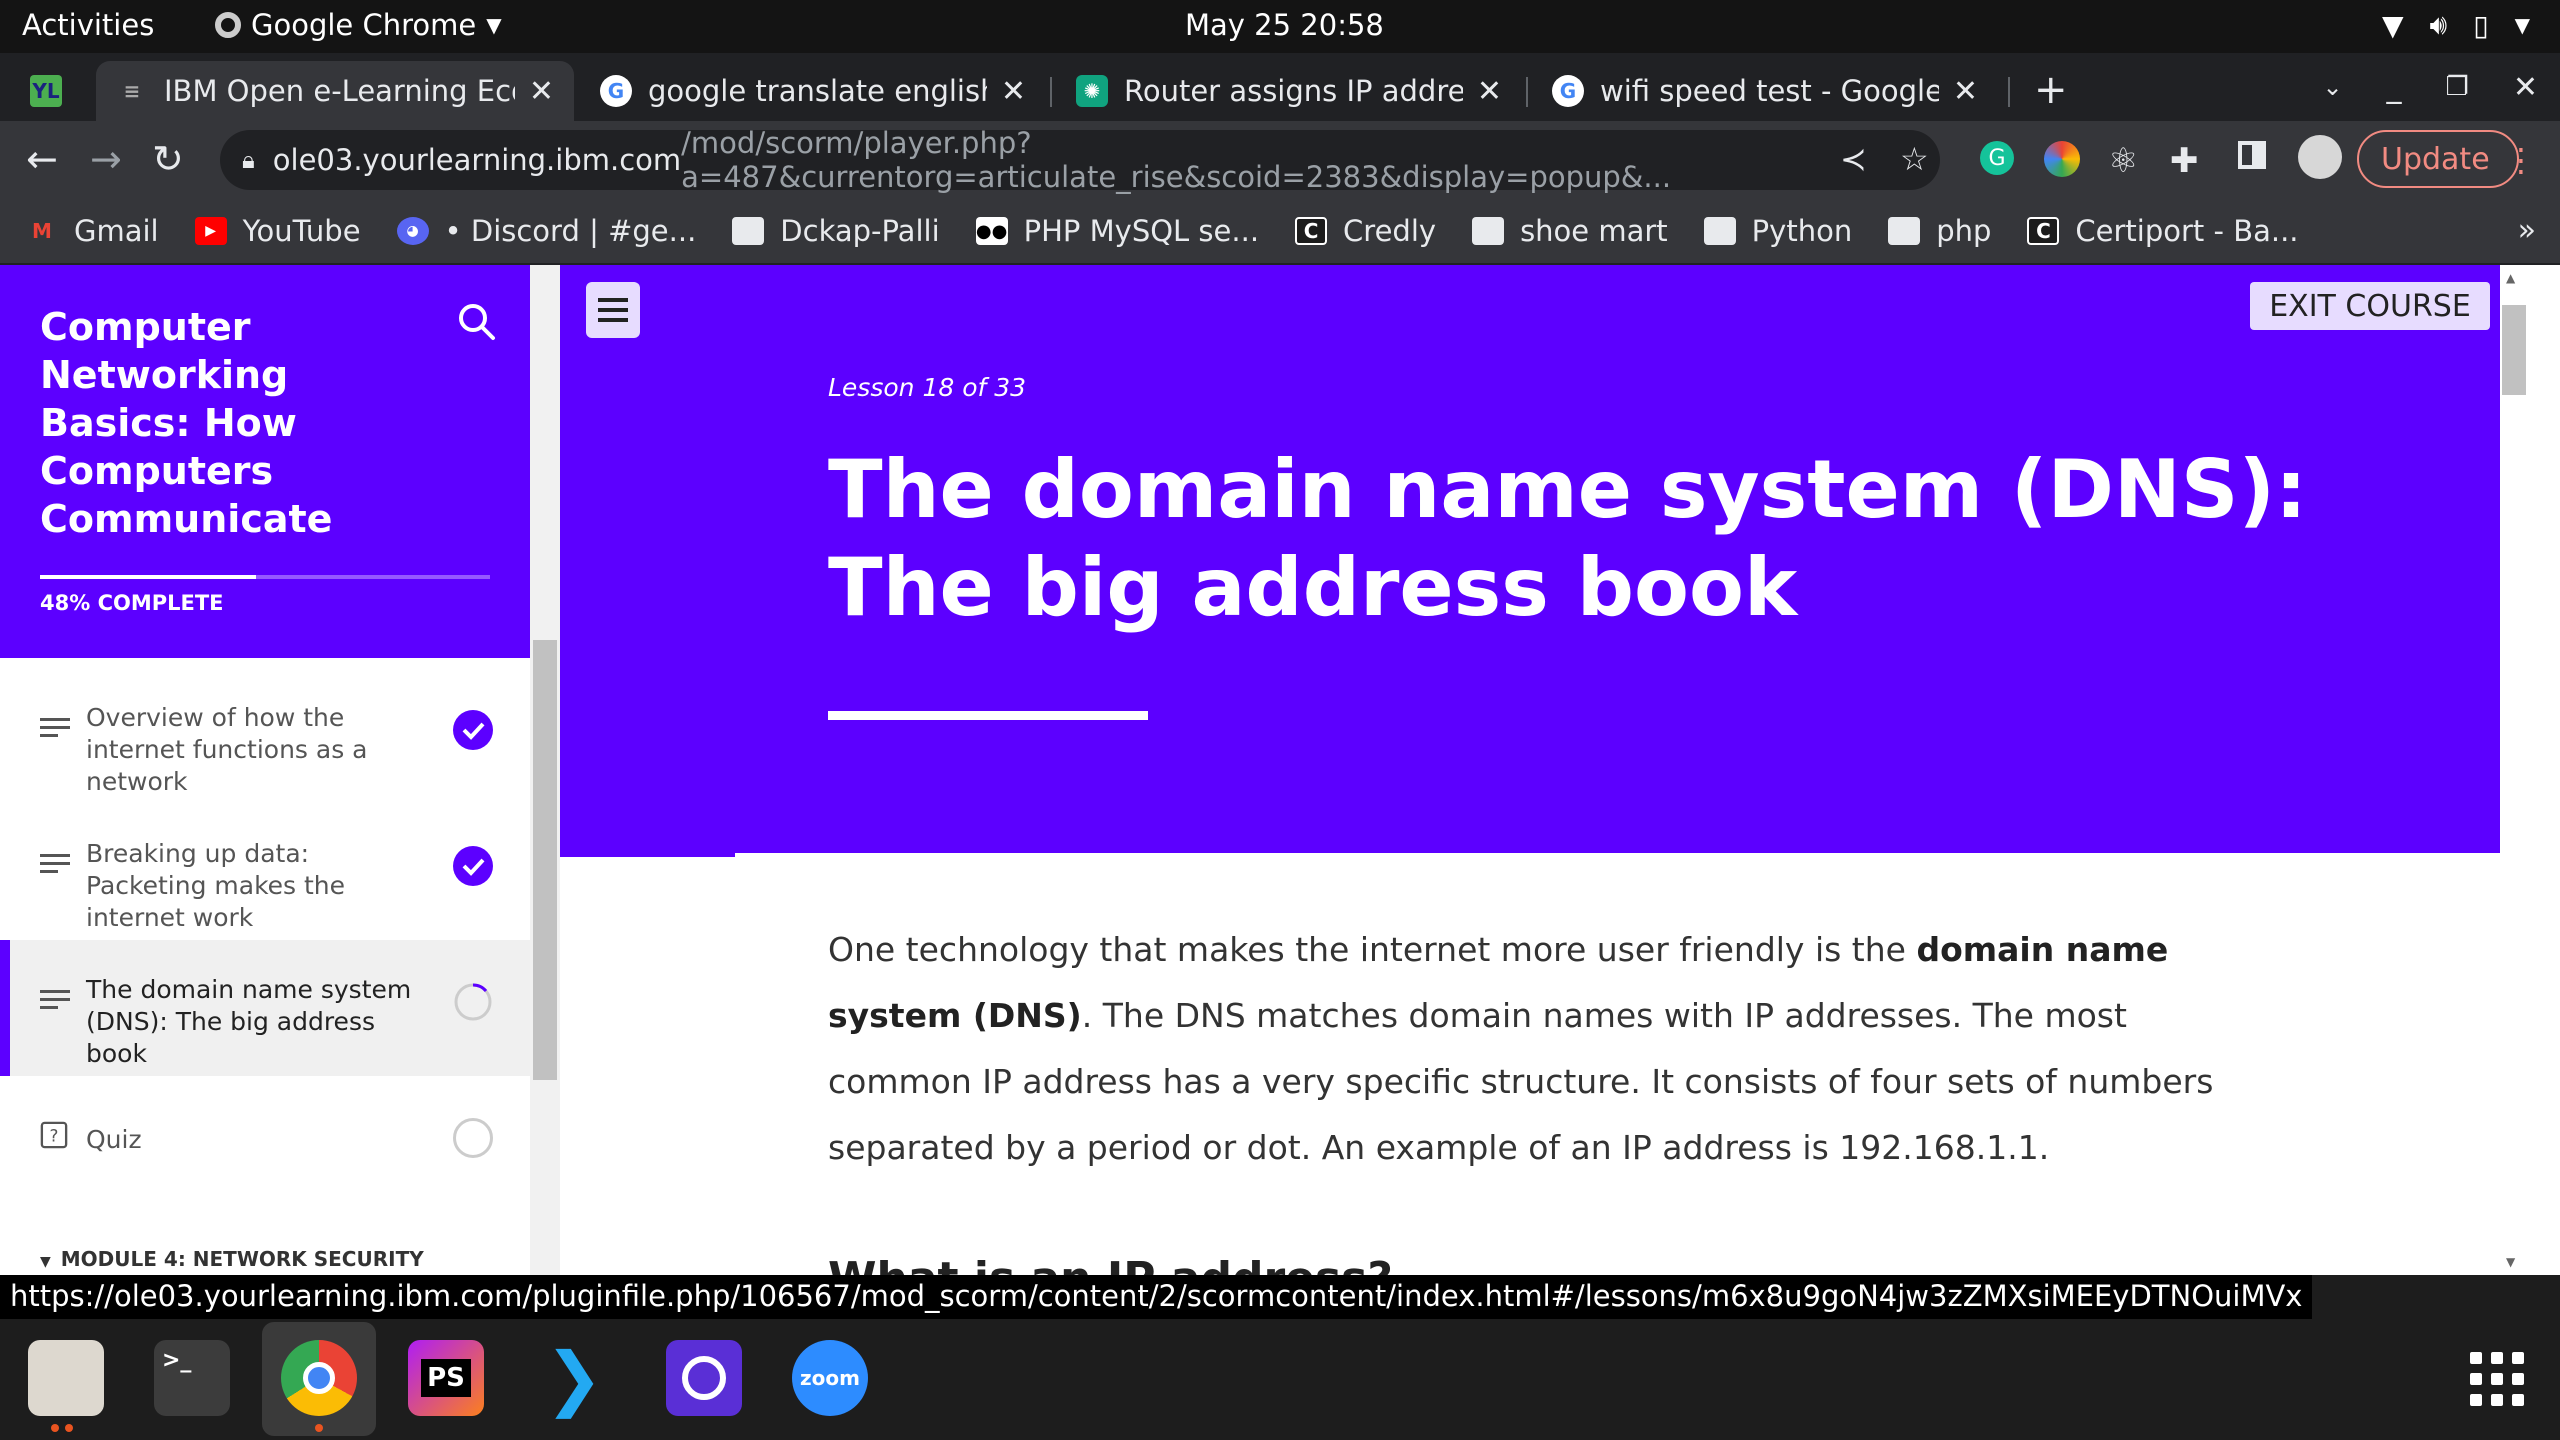  I want to click on app-menu: Google Chrome ▼, so click(358, 25).